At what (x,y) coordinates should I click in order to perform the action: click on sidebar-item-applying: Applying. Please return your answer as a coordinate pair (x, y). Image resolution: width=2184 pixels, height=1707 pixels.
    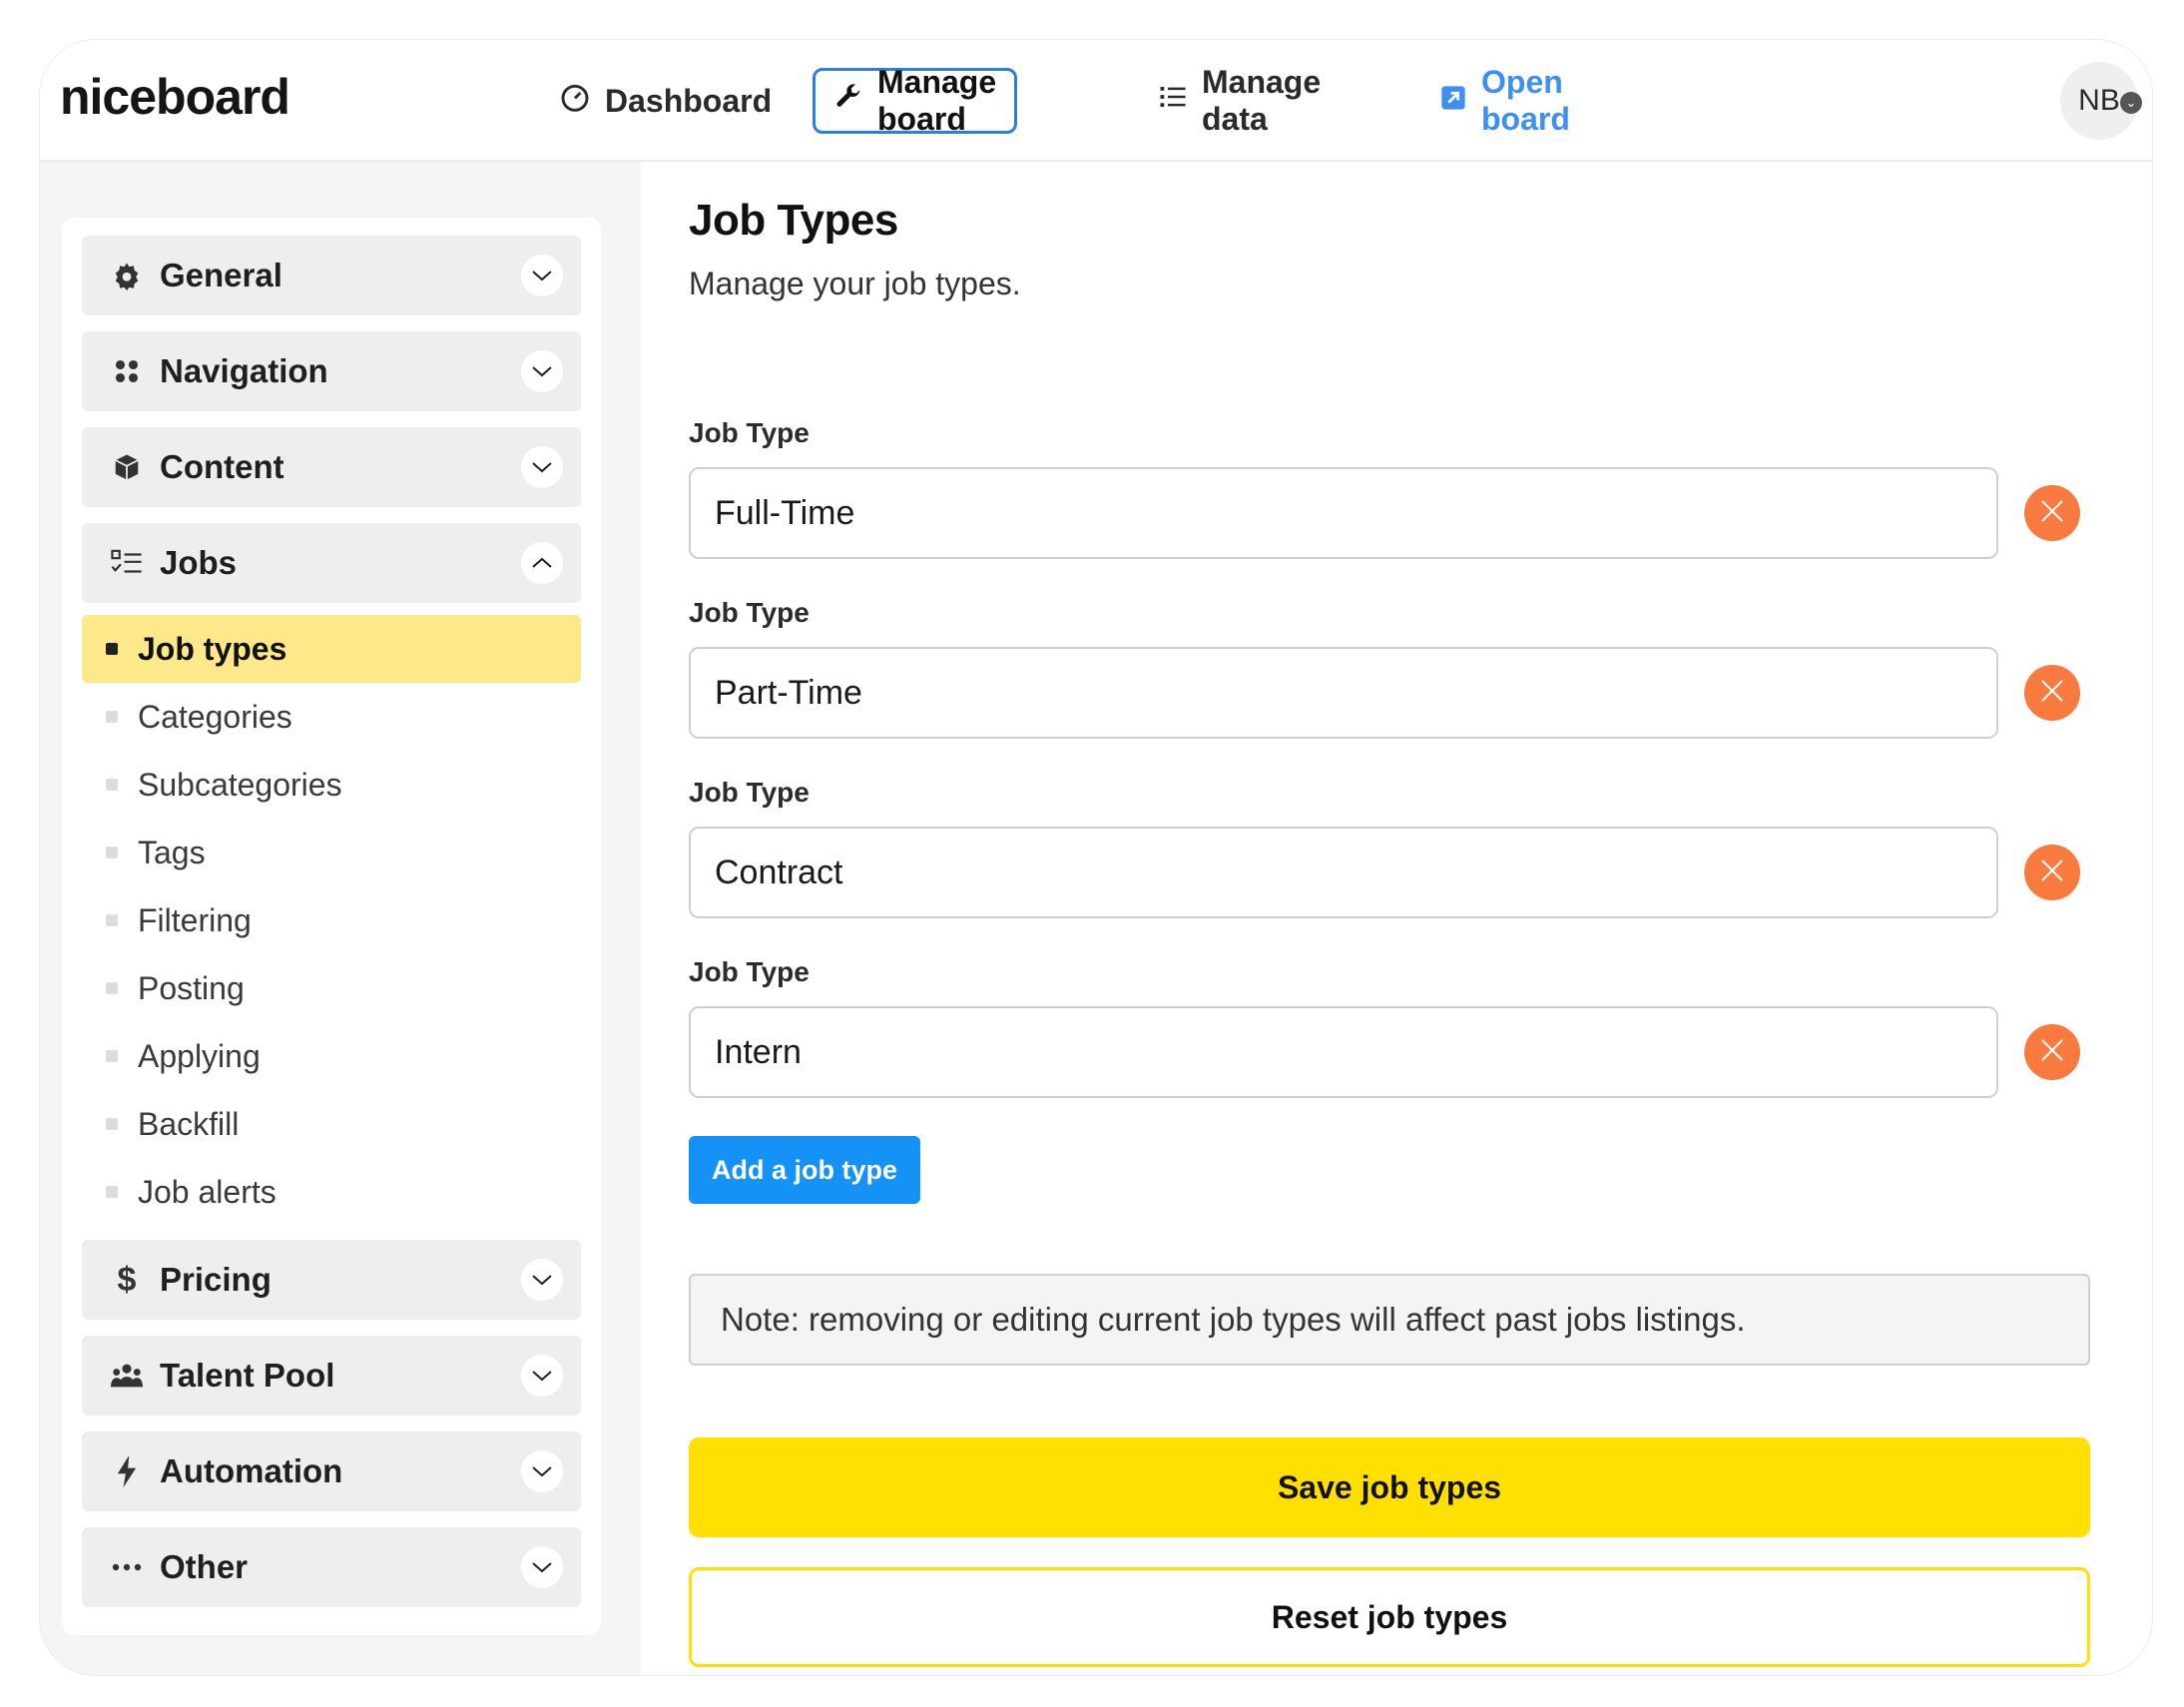
    Looking at the image, I should click on (331, 1056).